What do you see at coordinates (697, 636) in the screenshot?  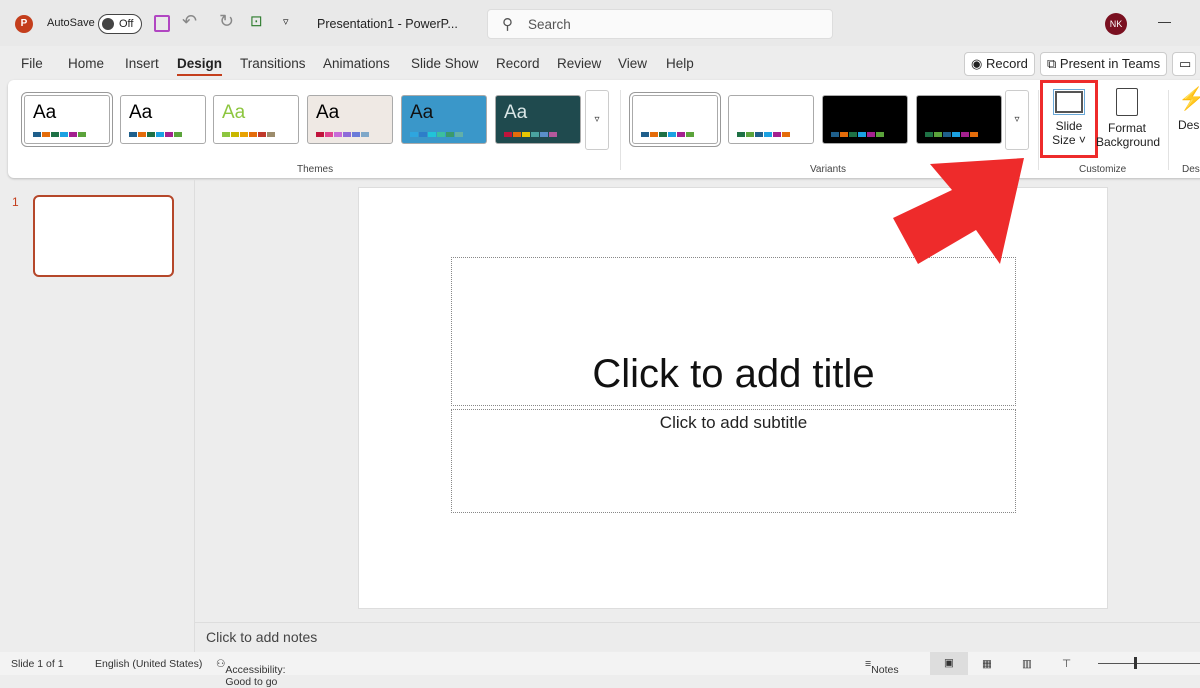 I see `notes-pane: Click to add notes` at bounding box center [697, 636].